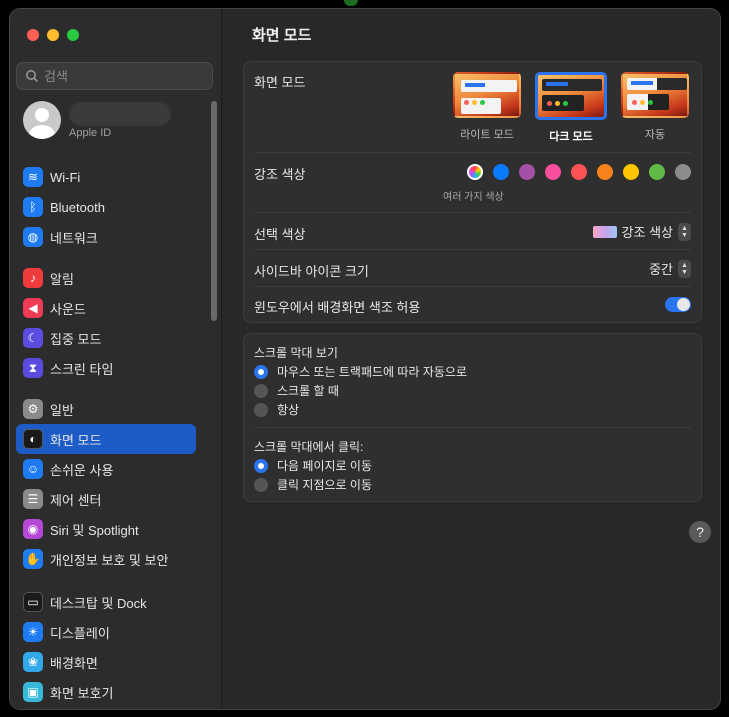 The height and width of the screenshot is (717, 729). Describe the element at coordinates (33, 529) in the screenshot. I see `siri-icon: ◉` at that location.